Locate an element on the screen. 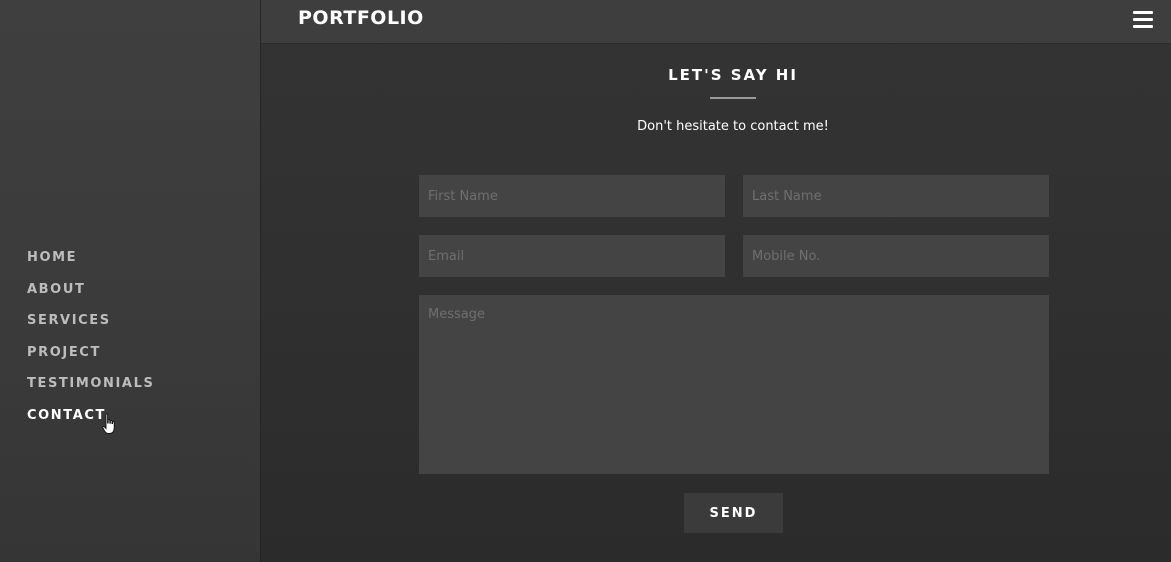 This screenshot has width=1171, height=562. first-name-input is located at coordinates (572, 196).